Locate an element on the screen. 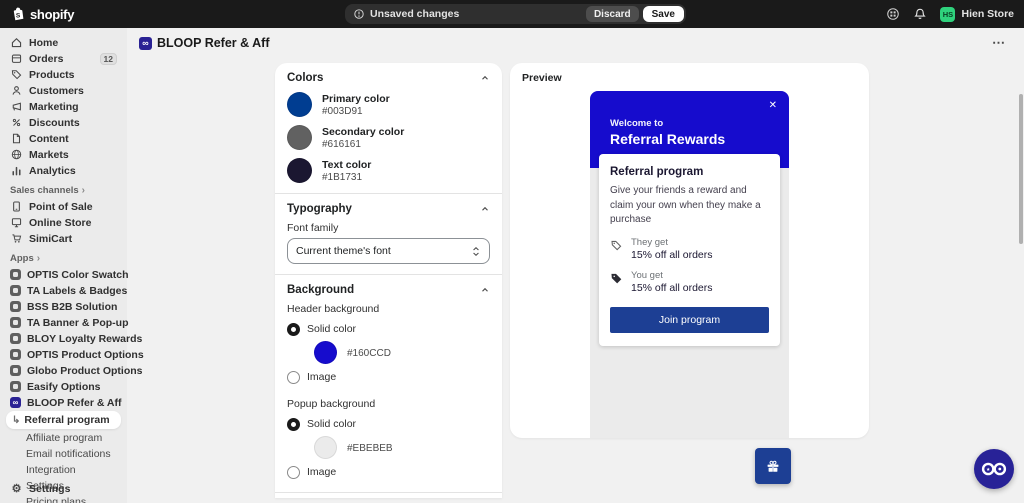 This screenshot has height=503, width=1024. bar-chart-icon is located at coordinates (16, 170).